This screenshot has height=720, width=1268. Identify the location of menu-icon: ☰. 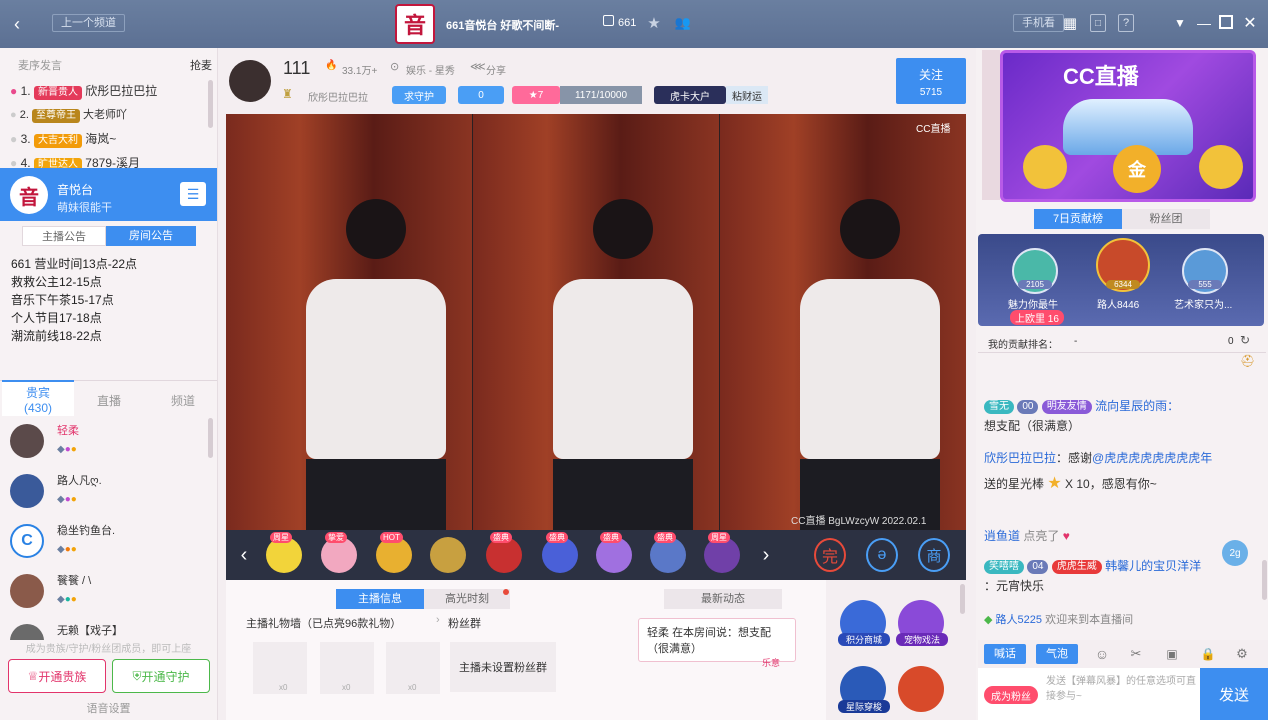
(193, 194).